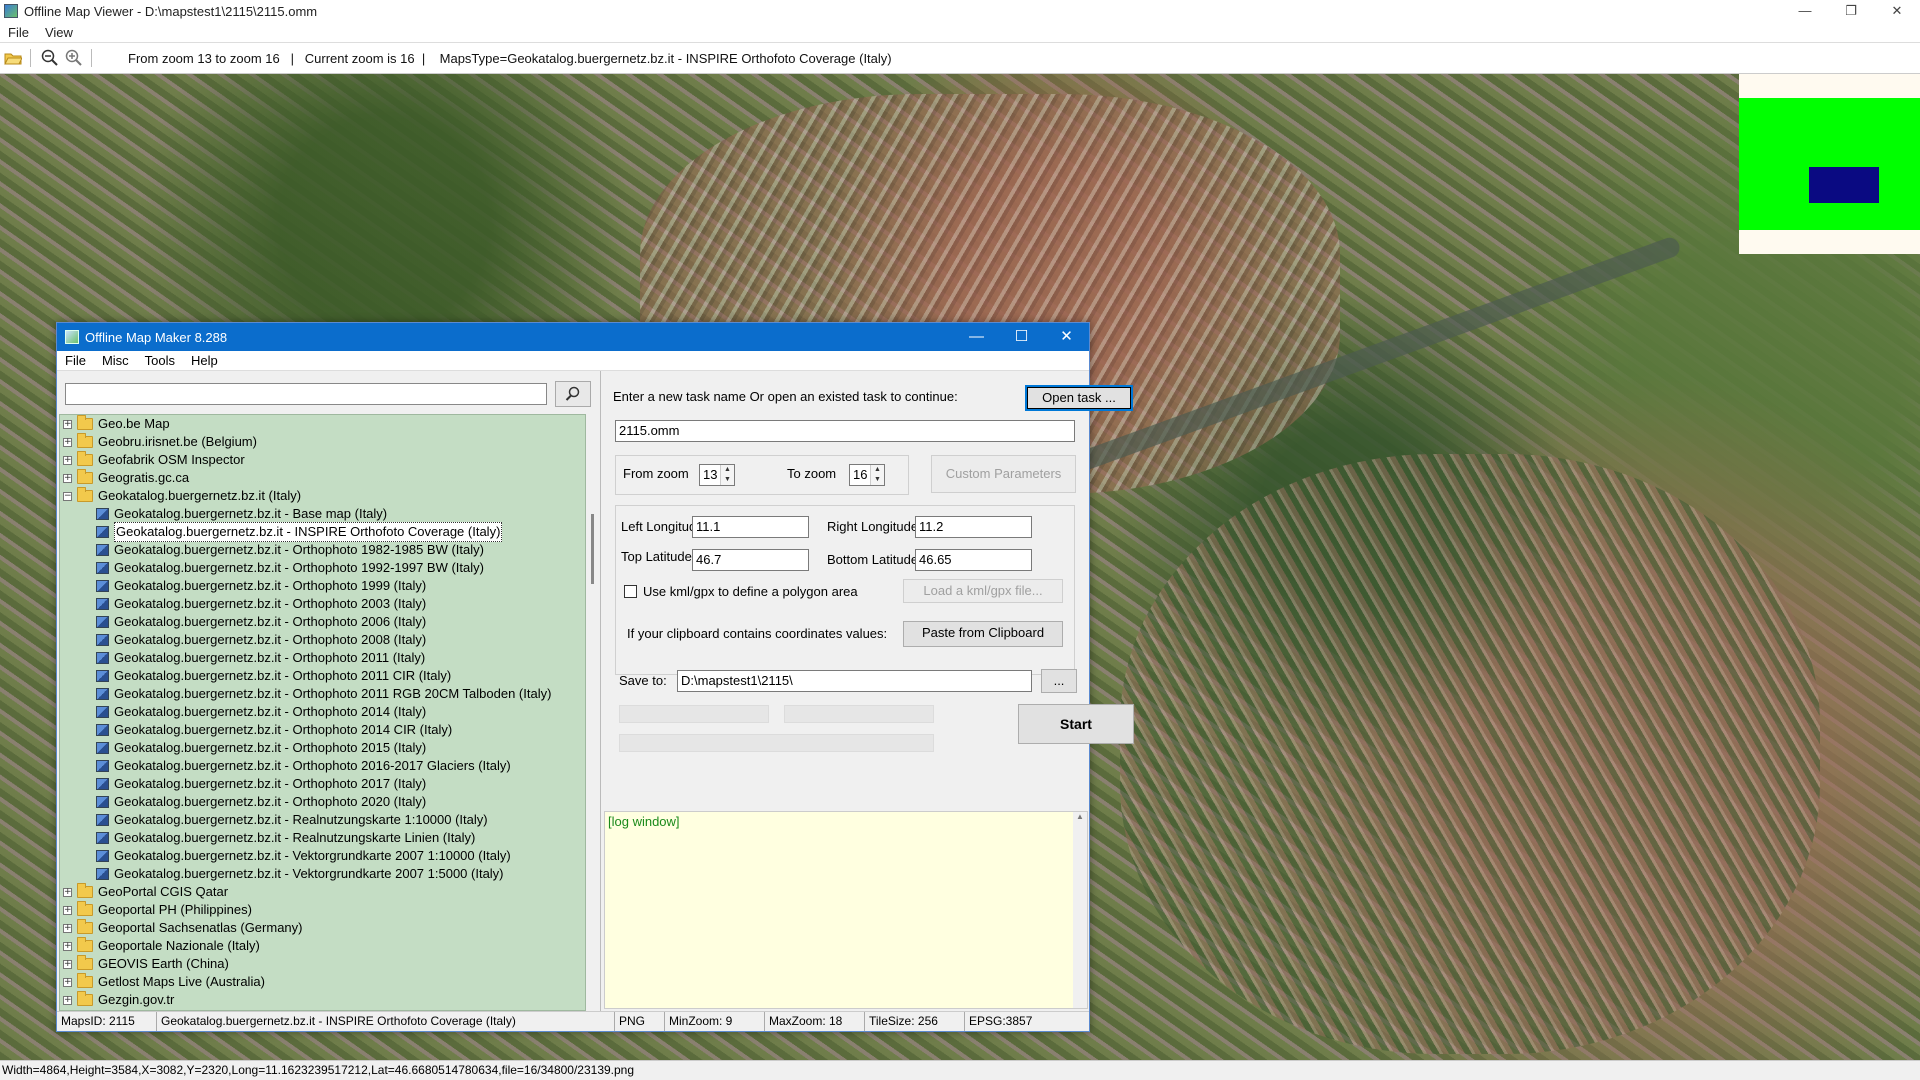  Describe the element at coordinates (50, 58) in the screenshot. I see `zoom-out-icon` at that location.